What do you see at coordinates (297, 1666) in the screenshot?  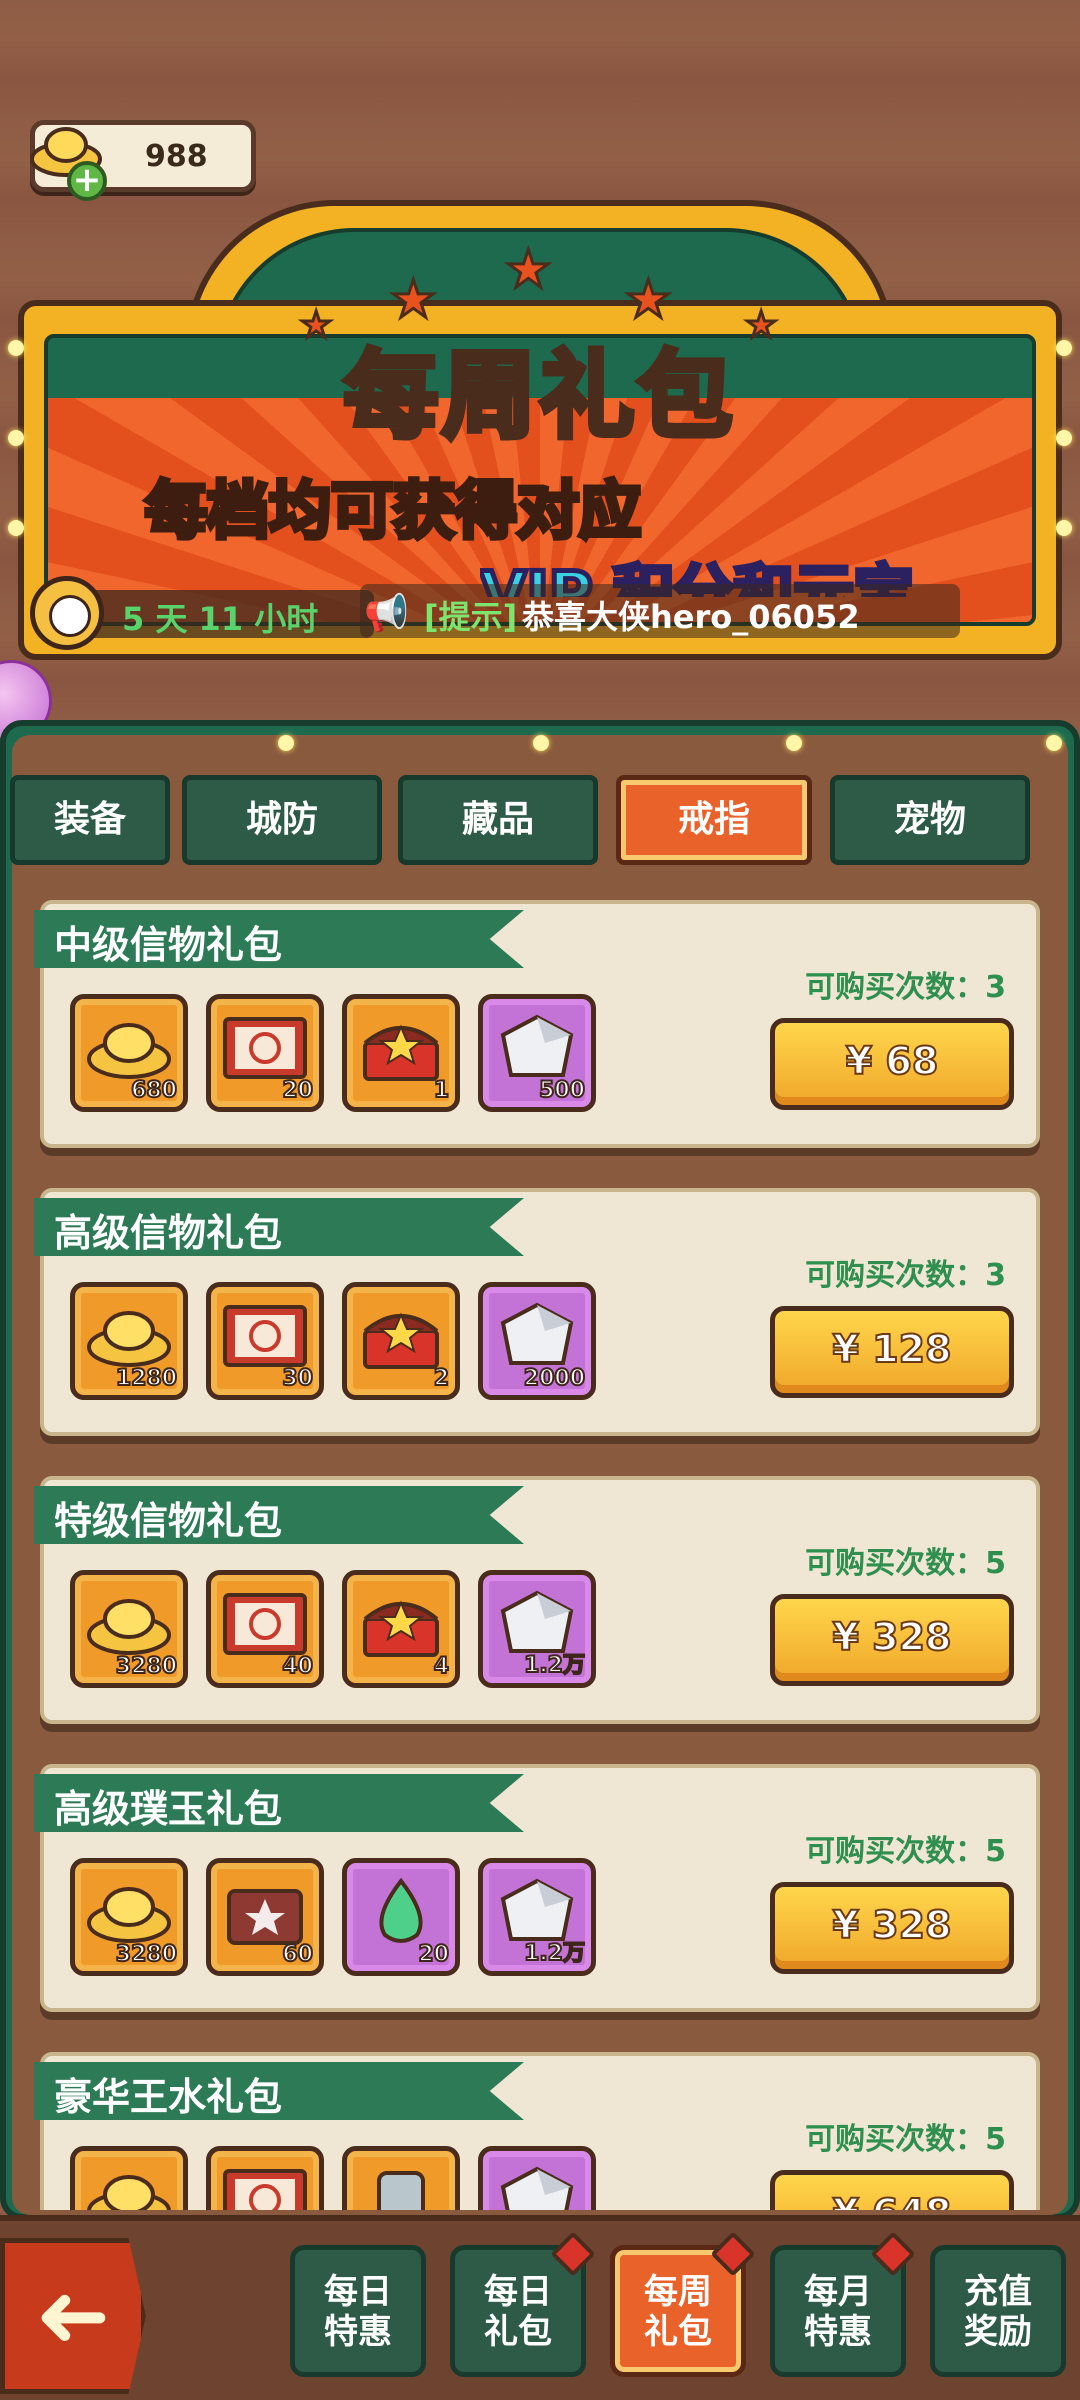 I see `reward-count: 40` at bounding box center [297, 1666].